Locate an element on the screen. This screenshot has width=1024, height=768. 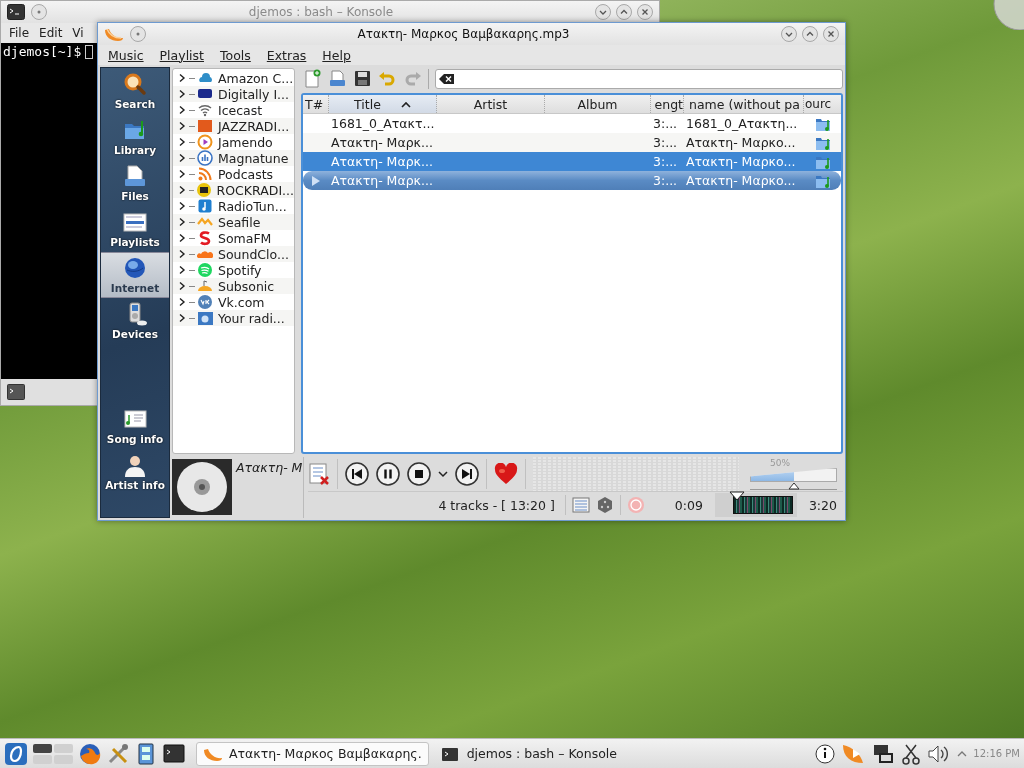
seek-slider is located at coordinates (755, 505).